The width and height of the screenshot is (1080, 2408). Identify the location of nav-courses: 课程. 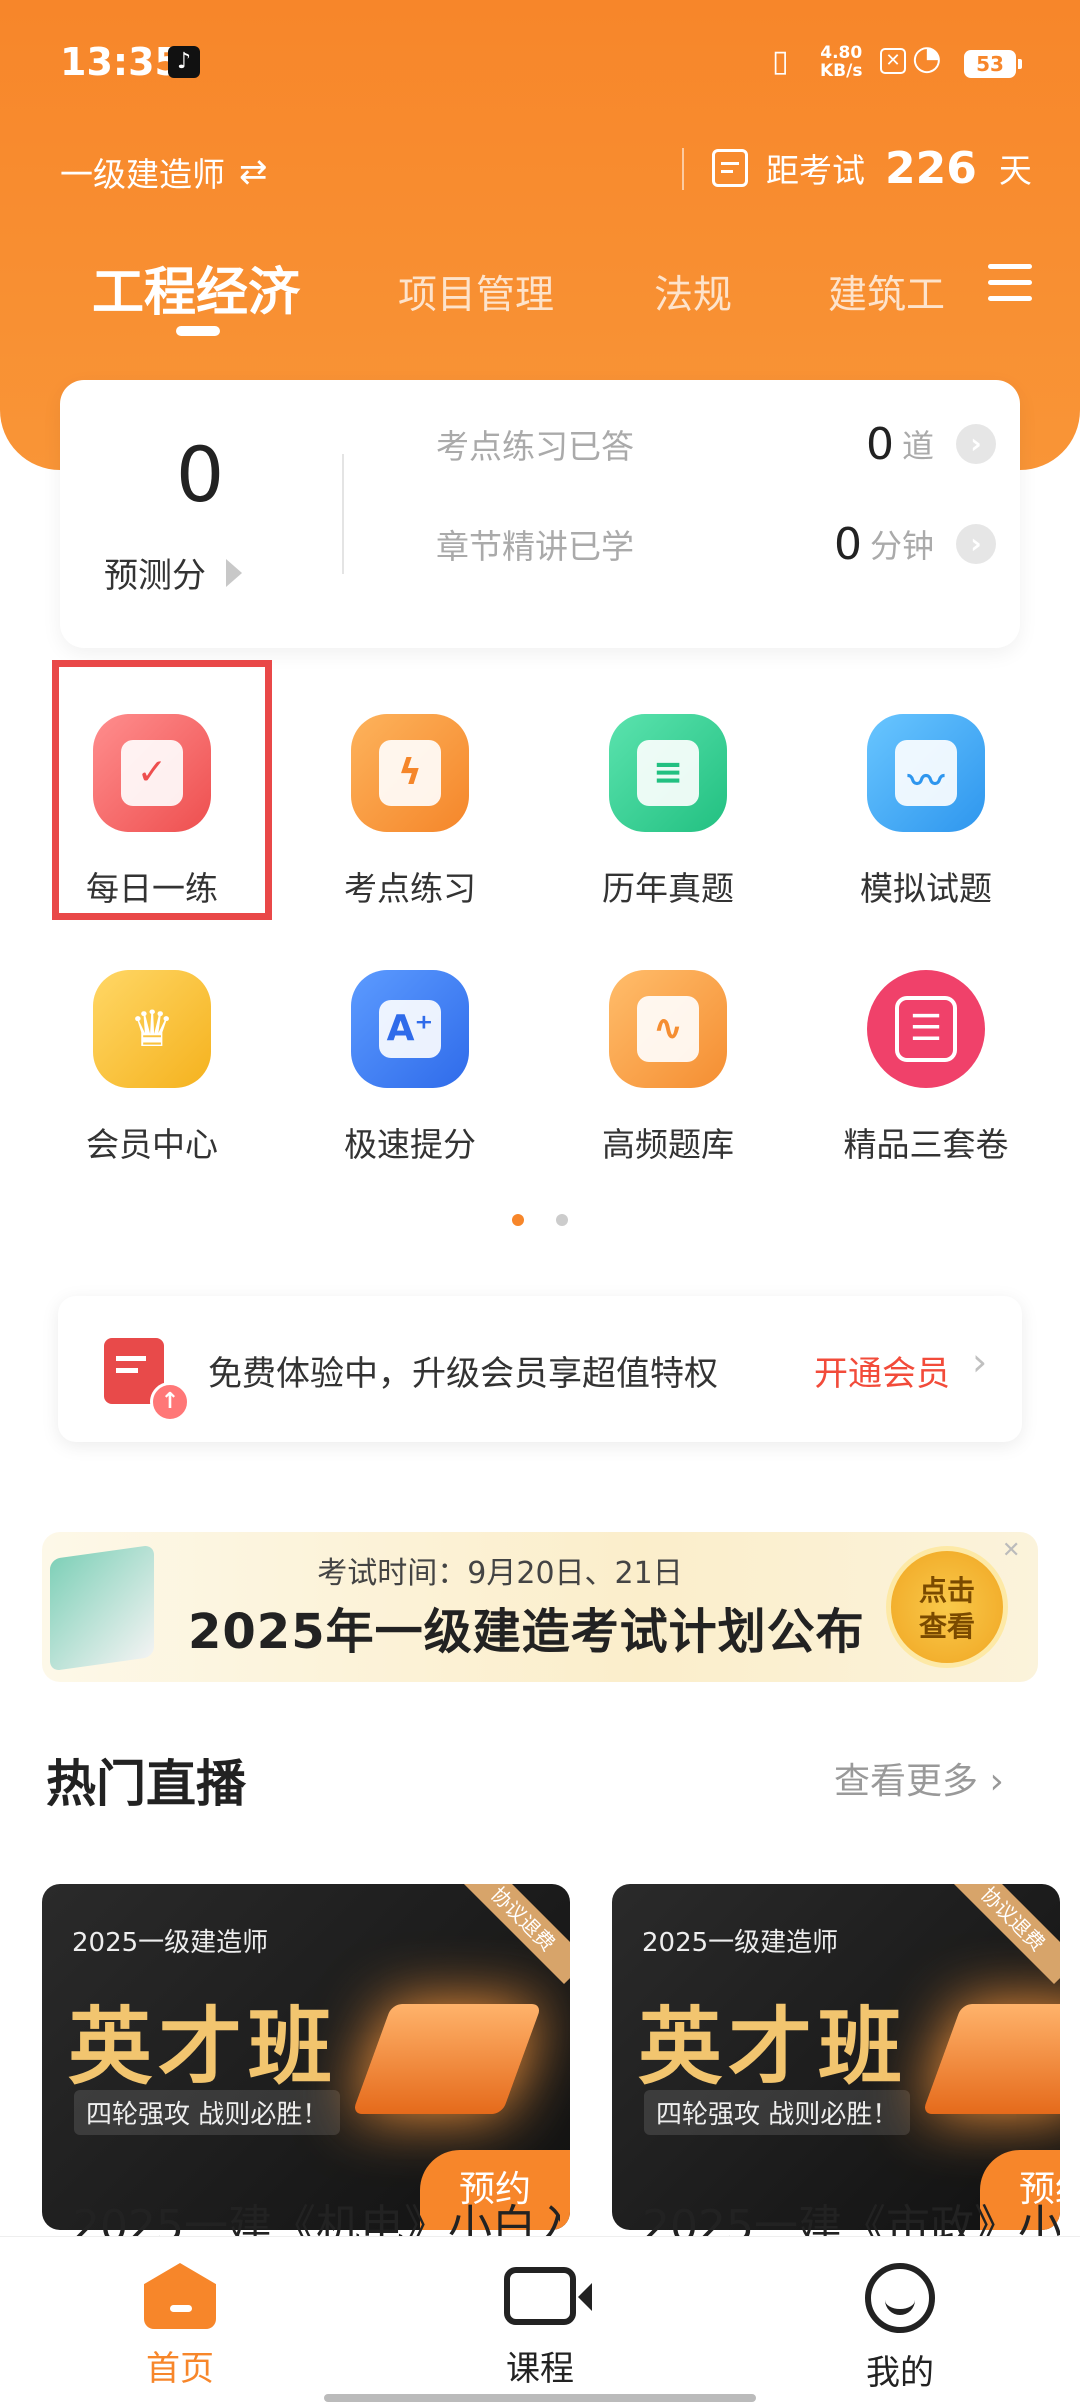
(540, 2326).